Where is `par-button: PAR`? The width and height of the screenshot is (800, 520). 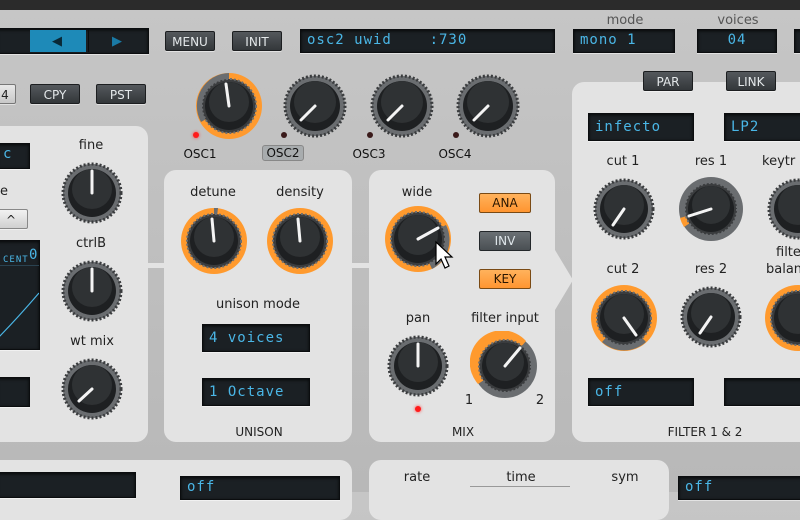 par-button: PAR is located at coordinates (668, 81).